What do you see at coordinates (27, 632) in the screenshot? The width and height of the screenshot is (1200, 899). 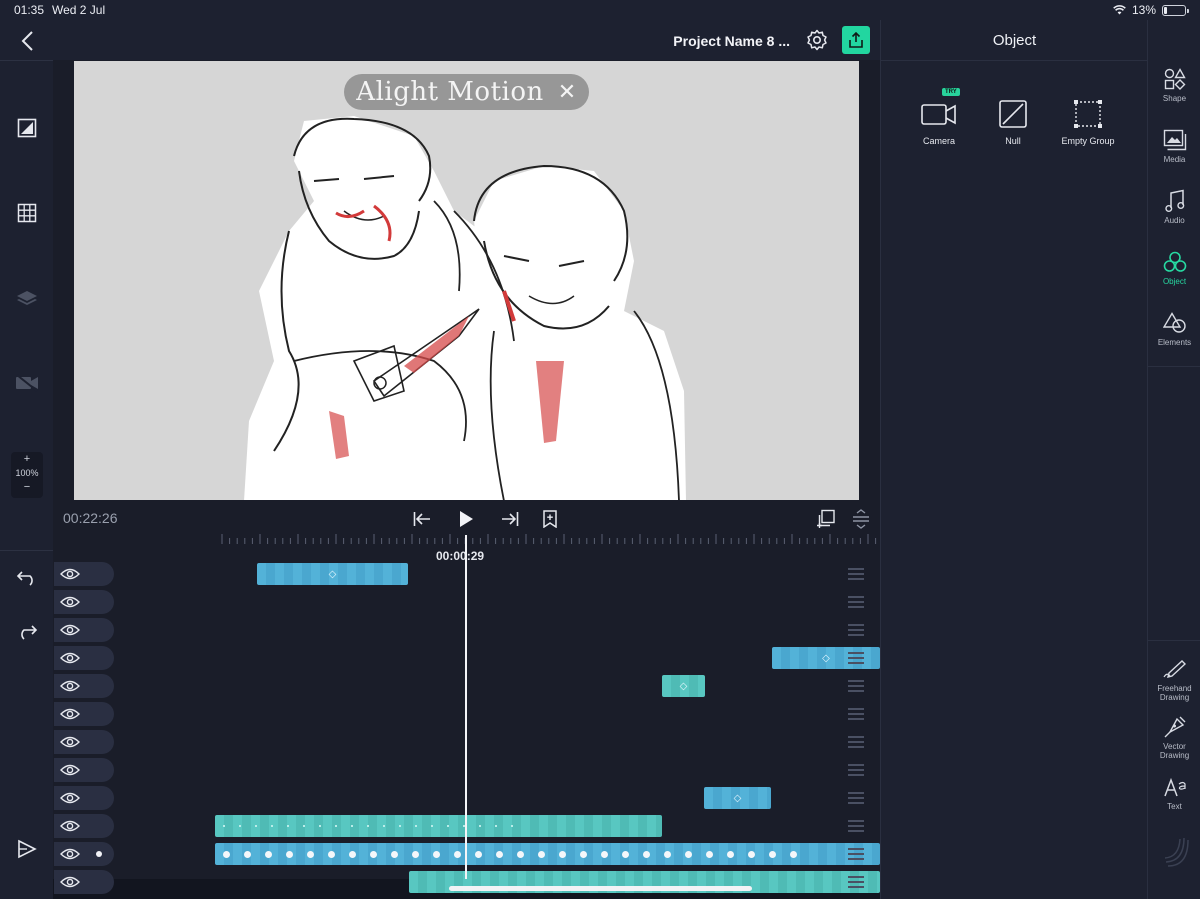 I see `redo-button` at bounding box center [27, 632].